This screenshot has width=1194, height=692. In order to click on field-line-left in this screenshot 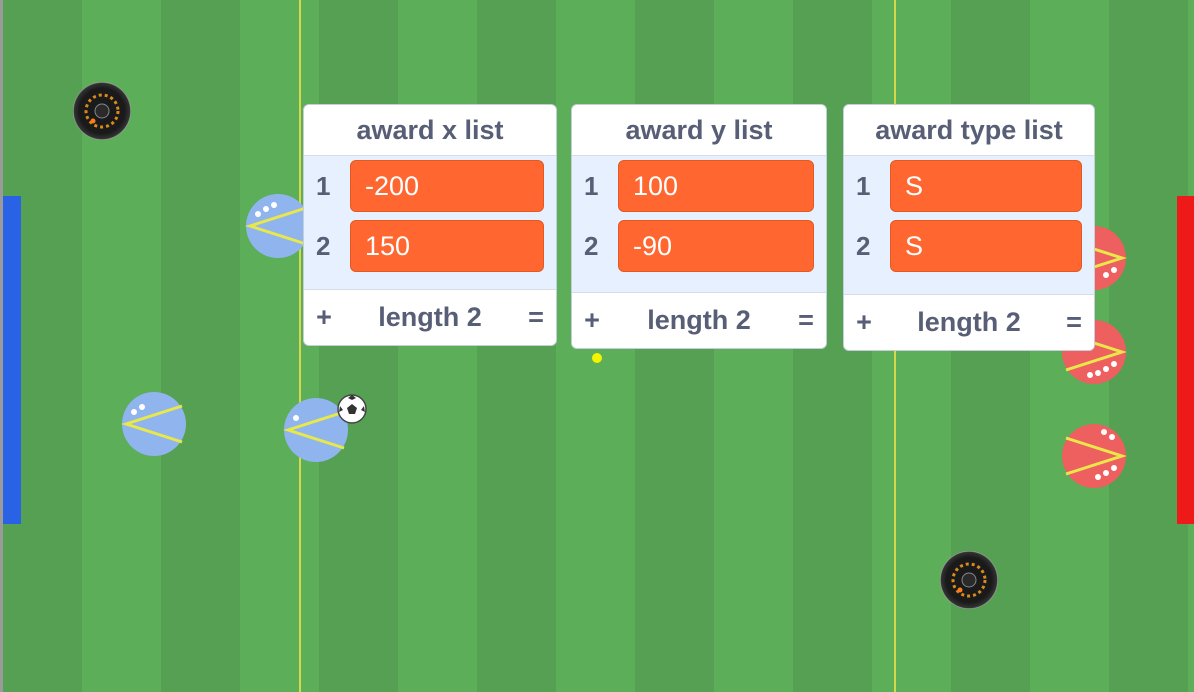, I will do `click(300, 346)`.